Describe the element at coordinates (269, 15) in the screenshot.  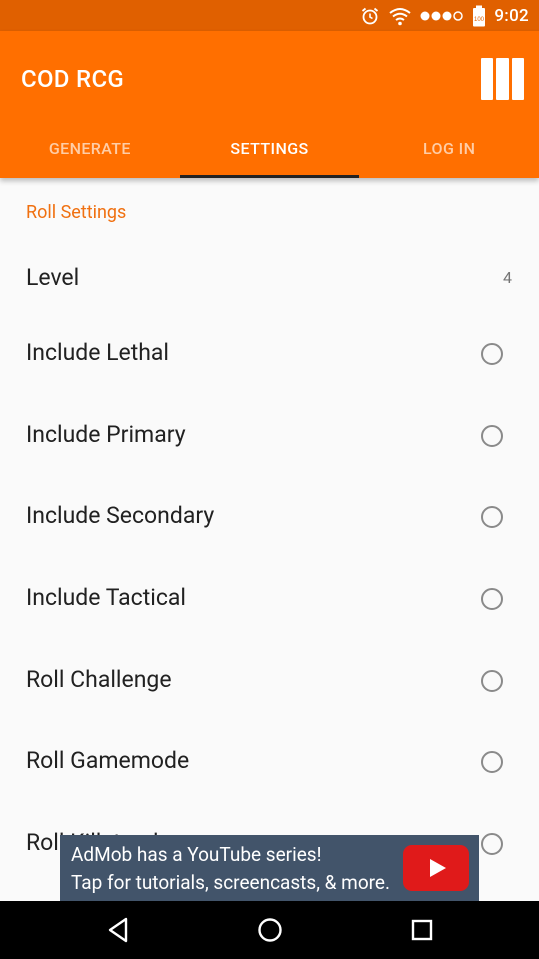
I see `status-bar: 100 9:02` at that location.